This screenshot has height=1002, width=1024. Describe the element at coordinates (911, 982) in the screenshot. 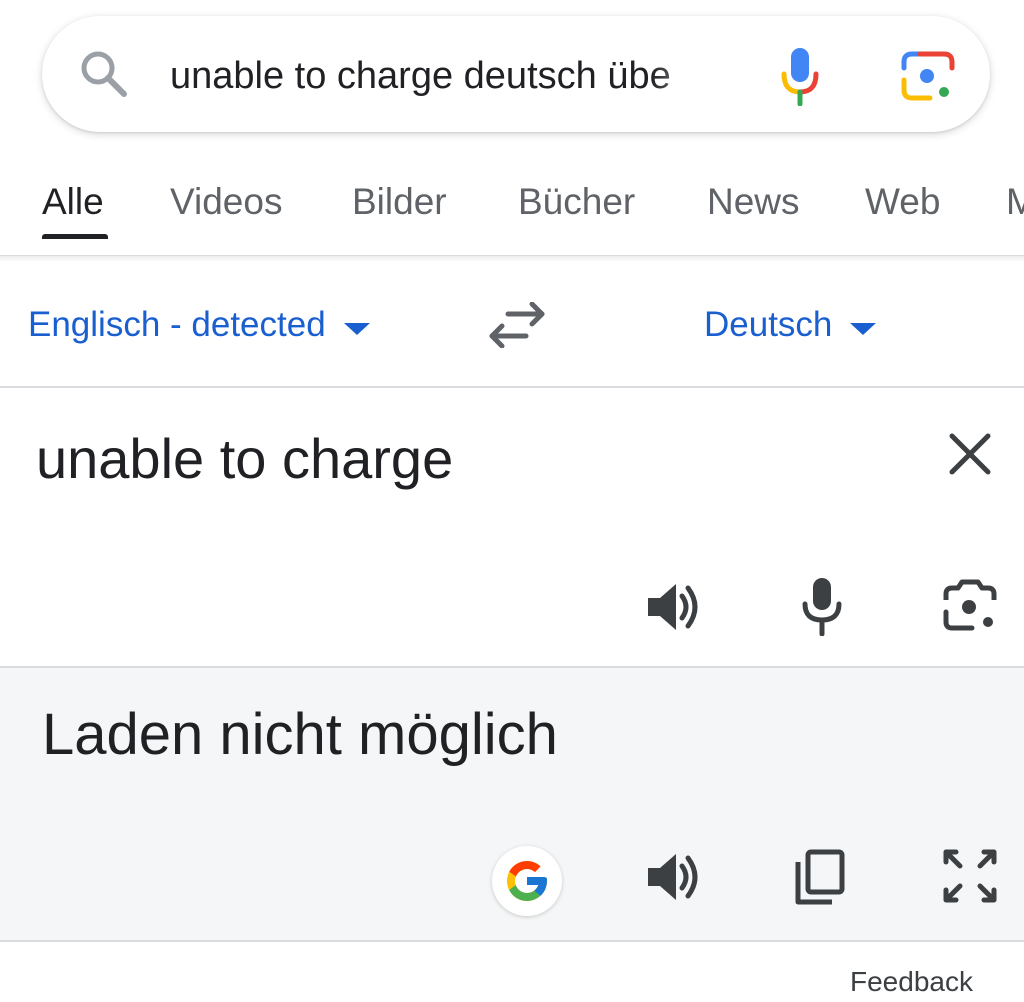

I see `feedback-link: Feedback` at that location.